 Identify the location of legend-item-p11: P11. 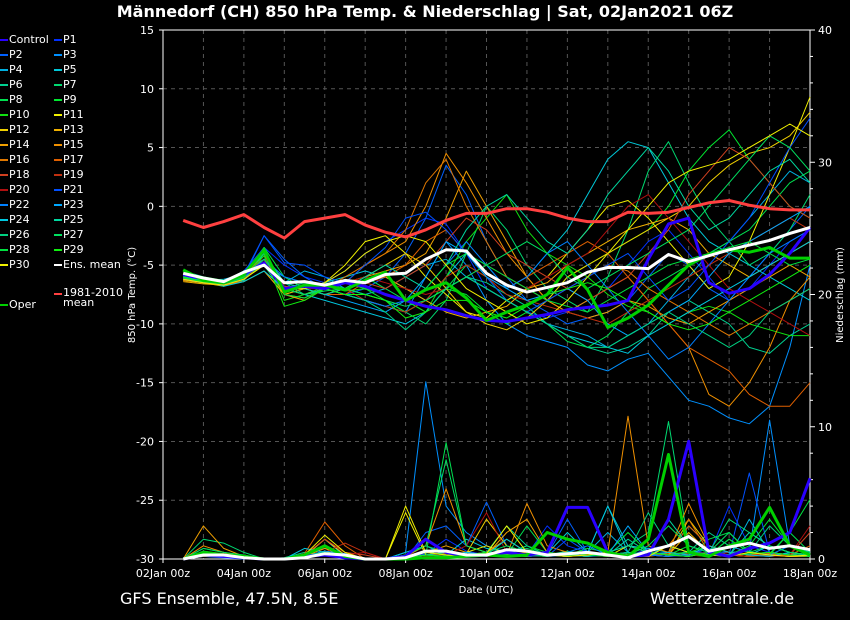
(69, 115).